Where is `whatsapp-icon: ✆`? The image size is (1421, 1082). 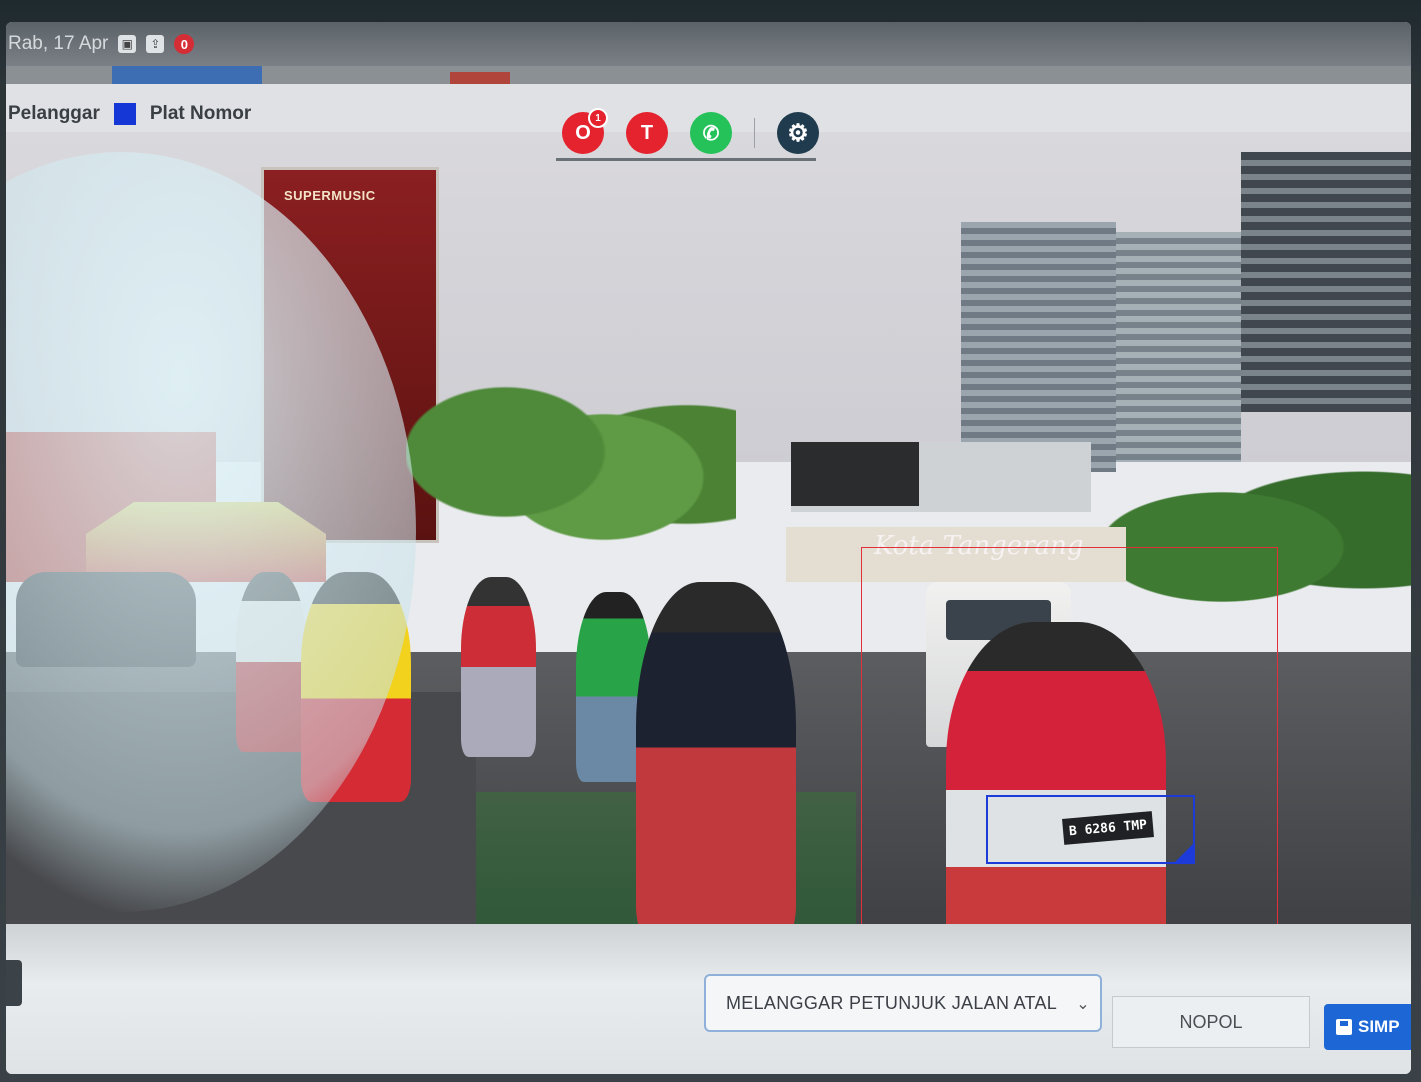 whatsapp-icon: ✆ is located at coordinates (711, 133).